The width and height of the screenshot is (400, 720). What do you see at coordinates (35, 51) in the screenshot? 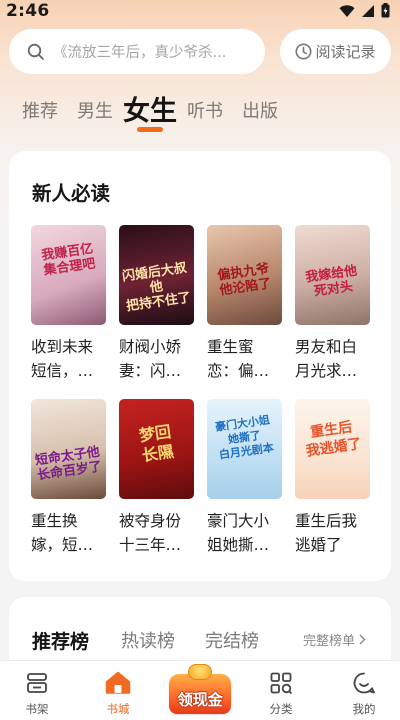
I see `search-icon` at bounding box center [35, 51].